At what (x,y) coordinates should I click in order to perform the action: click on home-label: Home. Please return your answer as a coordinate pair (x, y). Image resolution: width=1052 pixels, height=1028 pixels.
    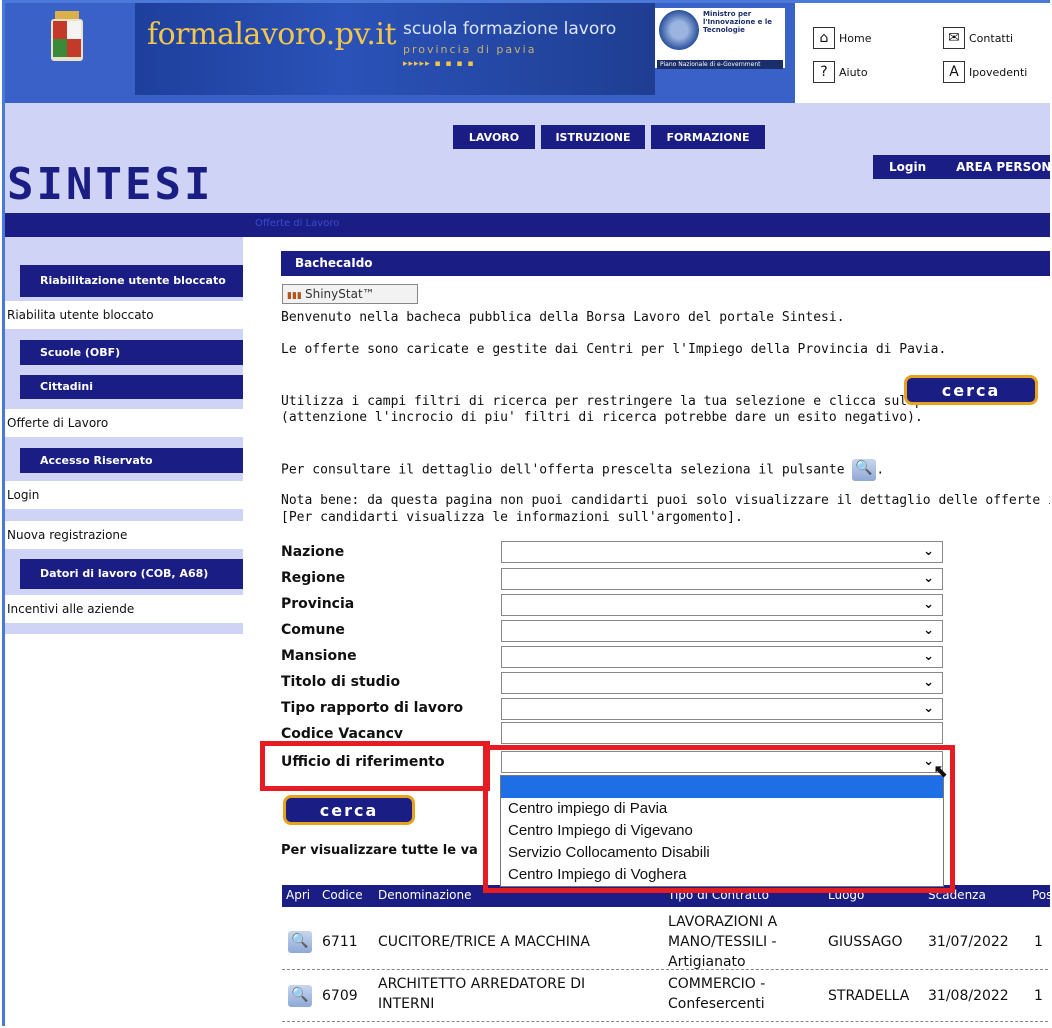
    Looking at the image, I should click on (855, 38).